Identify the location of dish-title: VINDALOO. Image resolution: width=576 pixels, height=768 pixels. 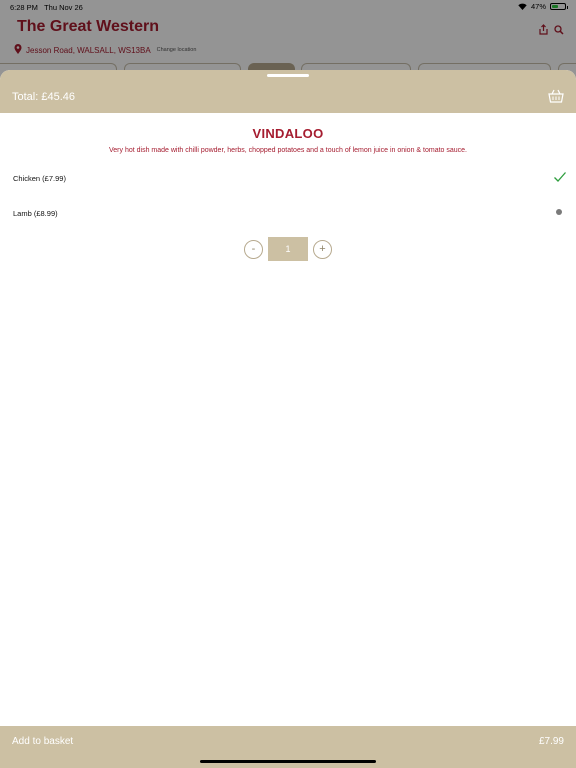
(288, 133).